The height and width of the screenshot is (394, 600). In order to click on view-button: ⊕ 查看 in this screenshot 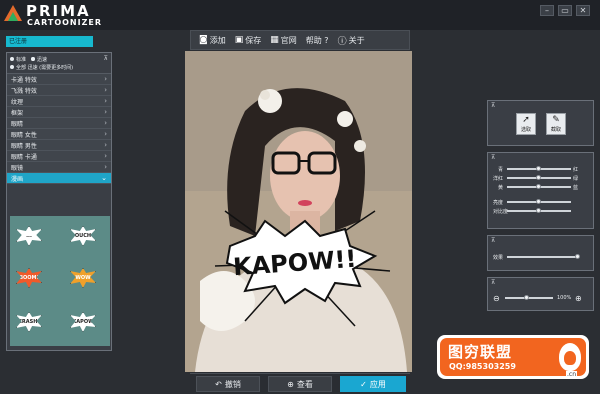, I will do `click(300, 384)`.